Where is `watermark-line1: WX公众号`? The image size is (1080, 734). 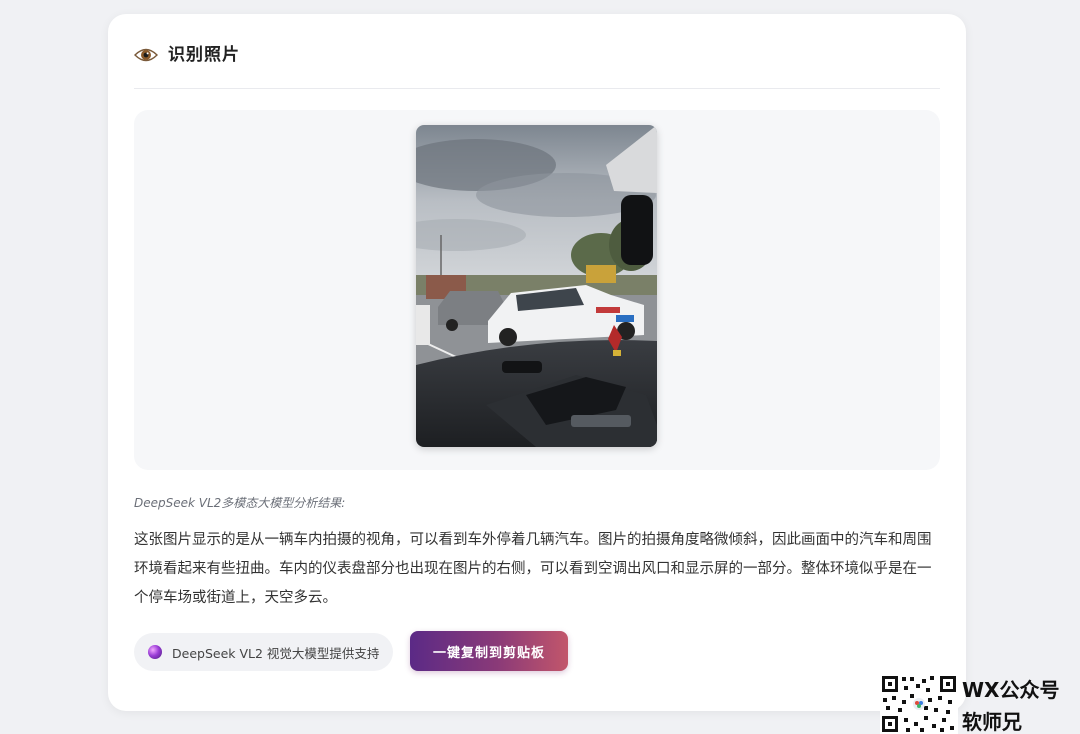 watermark-line1: WX公众号 is located at coordinates (1011, 690).